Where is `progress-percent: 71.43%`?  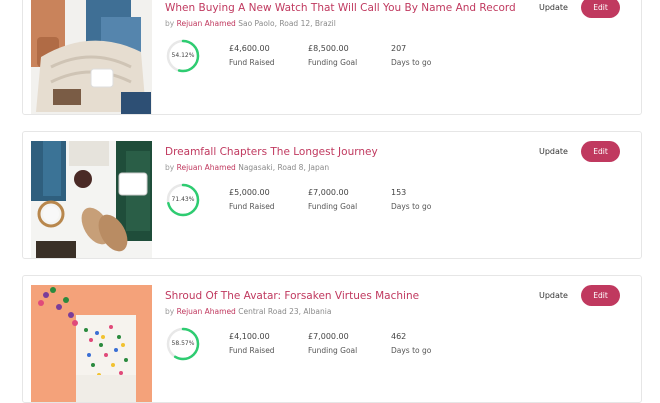
progress-percent: 71.43% is located at coordinates (183, 199).